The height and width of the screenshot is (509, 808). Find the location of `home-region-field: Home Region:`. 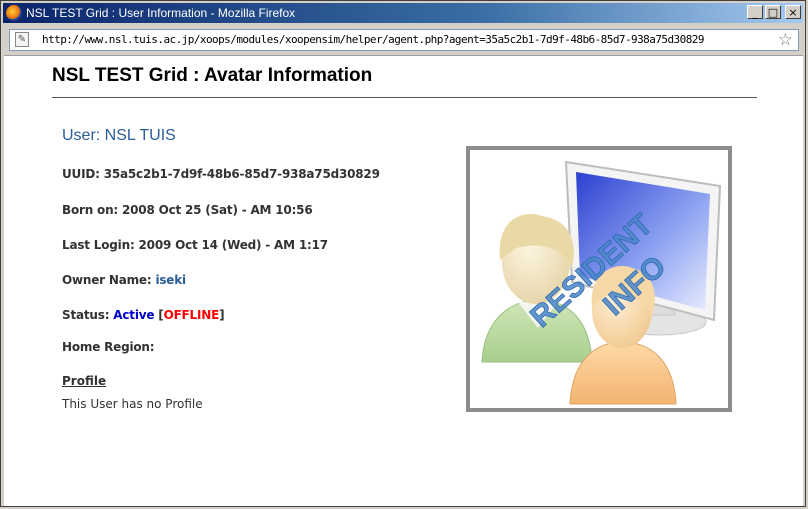

home-region-field: Home Region: is located at coordinates (108, 347).